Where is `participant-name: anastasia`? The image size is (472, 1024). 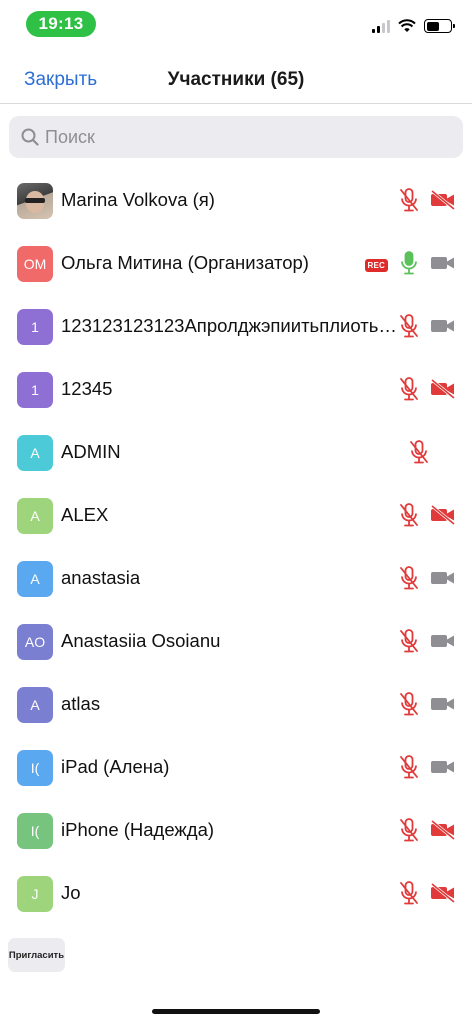
participant-name: anastasia is located at coordinates (101, 577).